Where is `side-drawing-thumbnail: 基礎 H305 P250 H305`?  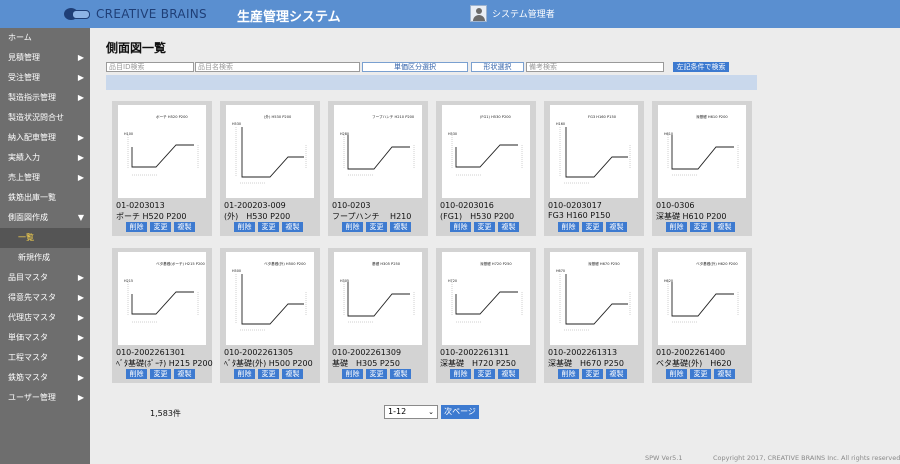 side-drawing-thumbnail: 基礎 H305 P250 H305 is located at coordinates (378, 298).